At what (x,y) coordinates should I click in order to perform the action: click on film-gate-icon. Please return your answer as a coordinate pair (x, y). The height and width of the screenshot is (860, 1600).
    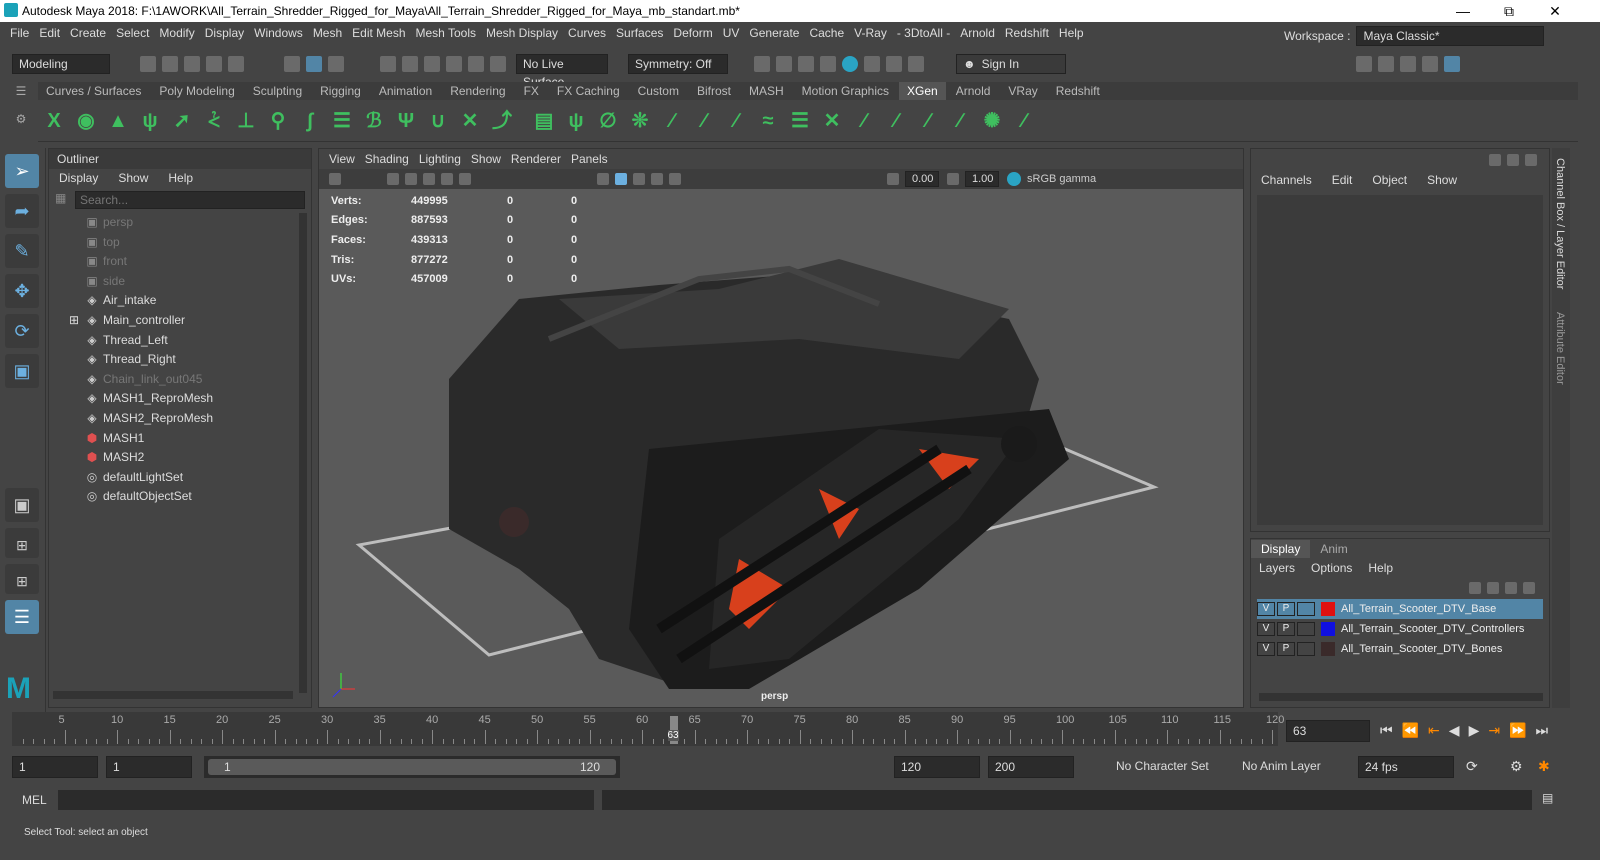
    Looking at the image, I should click on (465, 179).